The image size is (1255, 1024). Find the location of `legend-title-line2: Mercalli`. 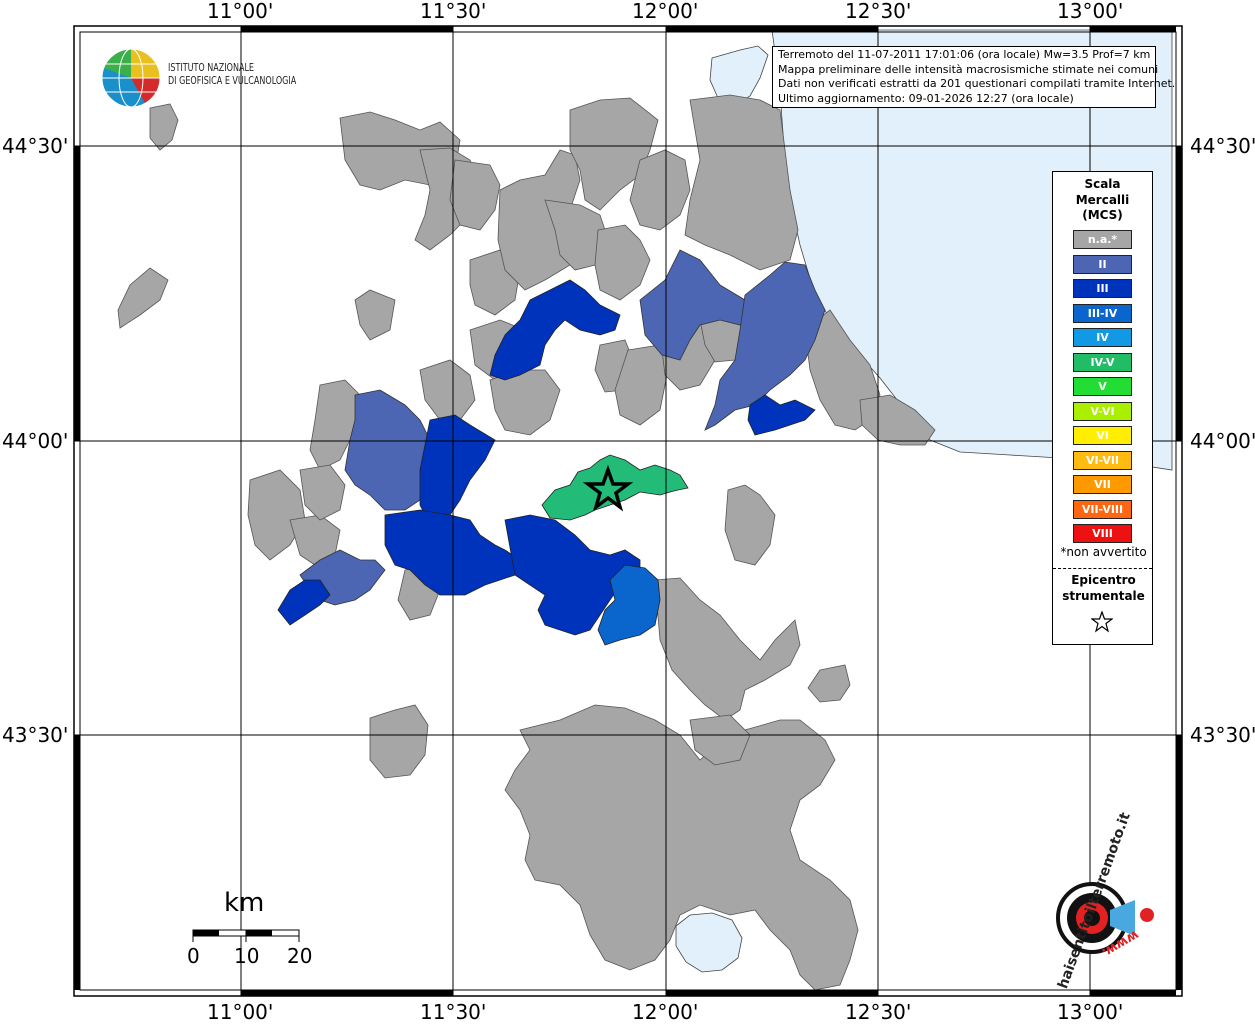

legend-title-line2: Mercalli is located at coordinates (1102, 199).